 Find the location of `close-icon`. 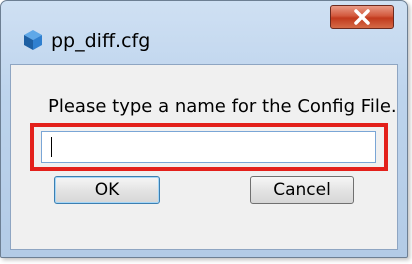

close-icon is located at coordinates (362, 17).